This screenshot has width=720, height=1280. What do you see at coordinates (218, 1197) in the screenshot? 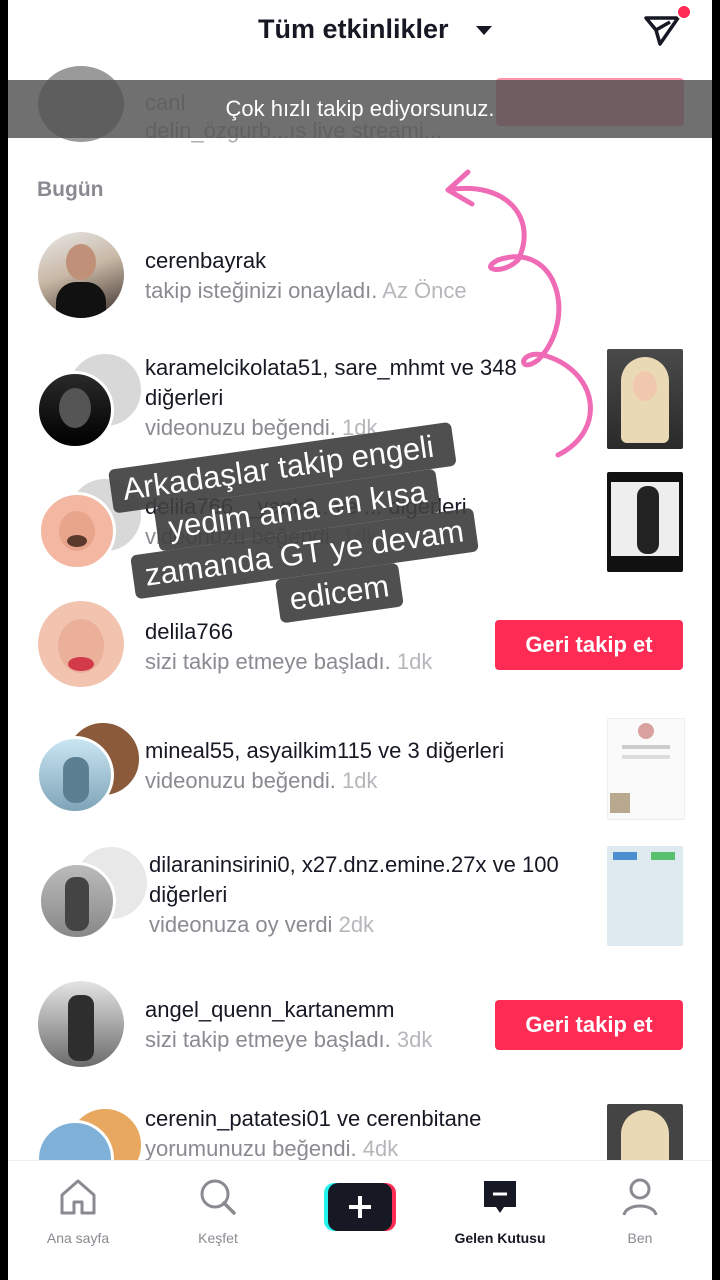
I see `search-icon` at bounding box center [218, 1197].